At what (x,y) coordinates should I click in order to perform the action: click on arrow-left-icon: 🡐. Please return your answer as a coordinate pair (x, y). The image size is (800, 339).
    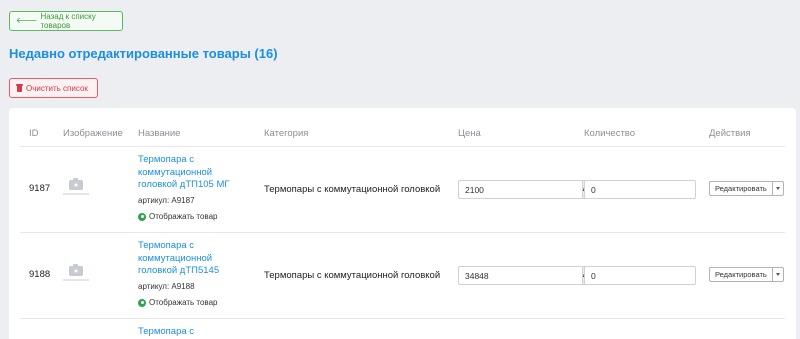
    Looking at the image, I should click on (27, 20).